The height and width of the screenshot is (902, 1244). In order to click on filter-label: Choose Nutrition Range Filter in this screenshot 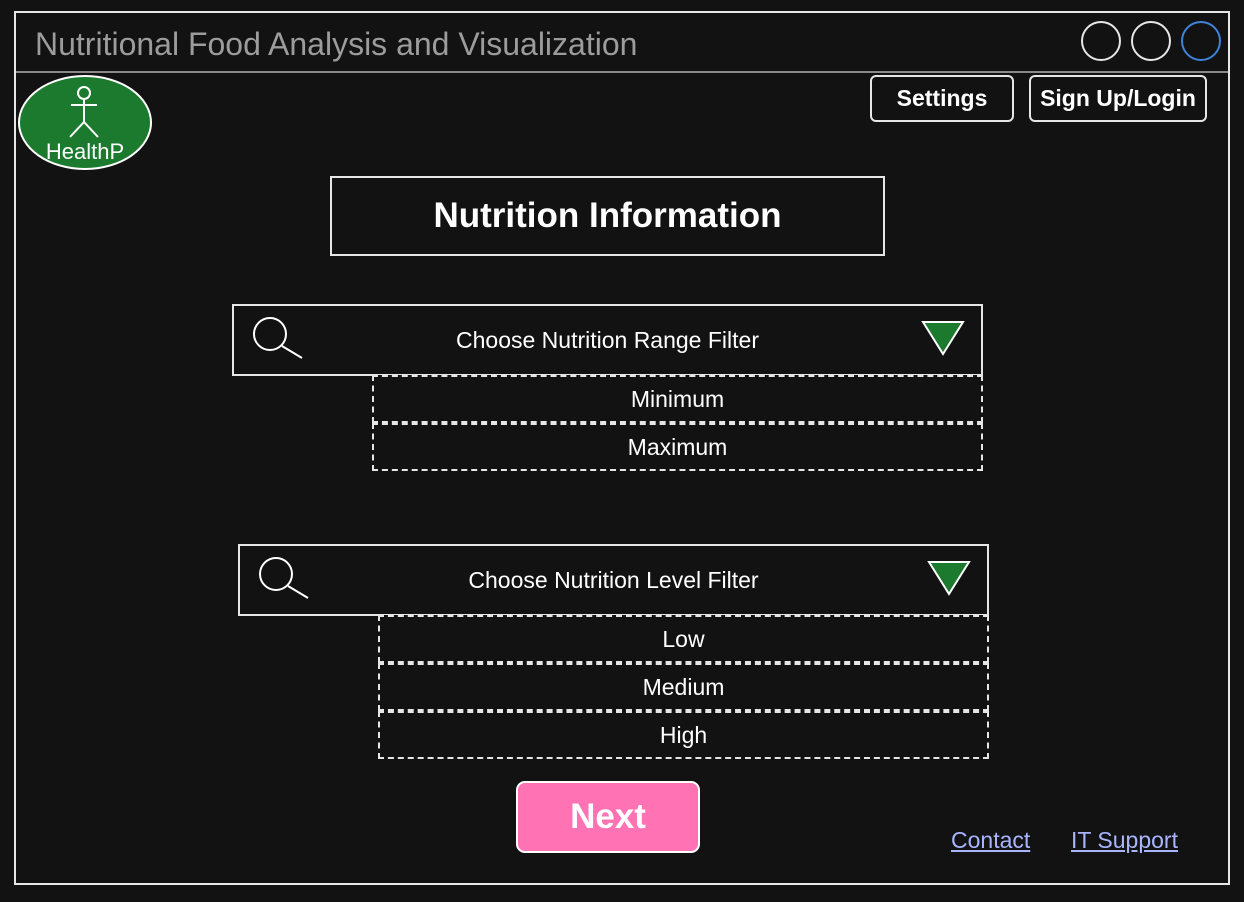, I will do `click(607, 339)`.